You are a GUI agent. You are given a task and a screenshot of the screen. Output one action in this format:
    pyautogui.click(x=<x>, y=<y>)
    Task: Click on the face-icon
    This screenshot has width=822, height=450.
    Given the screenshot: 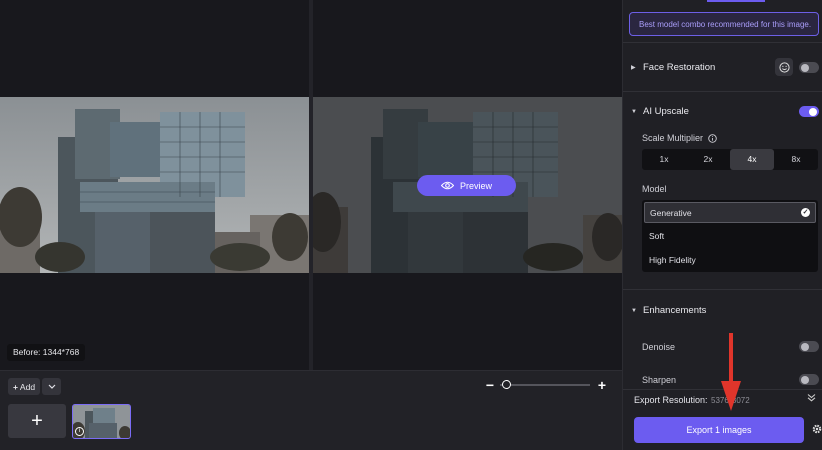 What is the action you would take?
    pyautogui.click(x=784, y=67)
    